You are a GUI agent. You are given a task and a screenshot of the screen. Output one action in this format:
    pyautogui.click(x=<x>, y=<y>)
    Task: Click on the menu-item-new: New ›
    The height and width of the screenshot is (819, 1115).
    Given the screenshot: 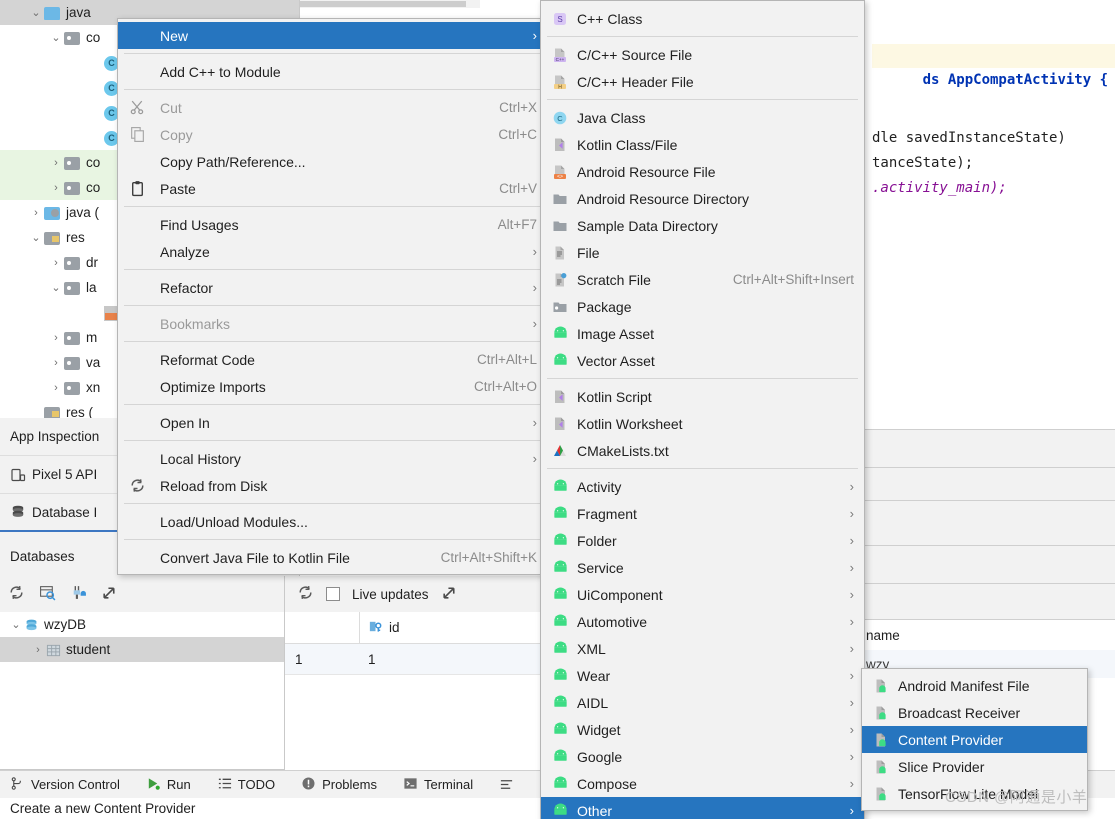 What is the action you would take?
    pyautogui.click(x=332, y=35)
    